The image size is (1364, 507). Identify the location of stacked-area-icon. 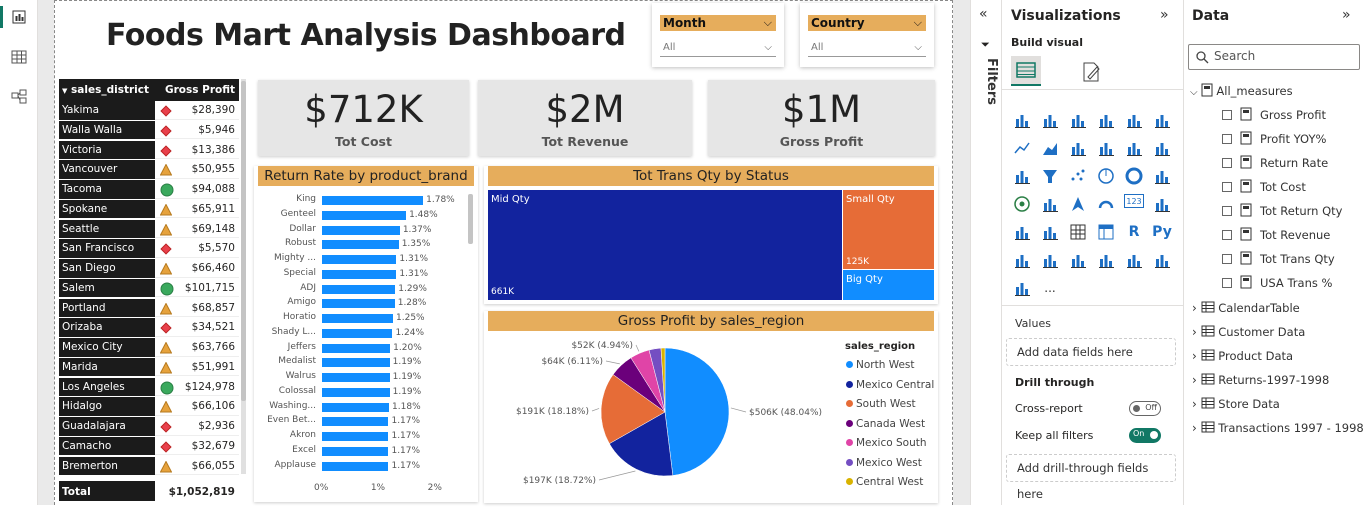
(1078, 148).